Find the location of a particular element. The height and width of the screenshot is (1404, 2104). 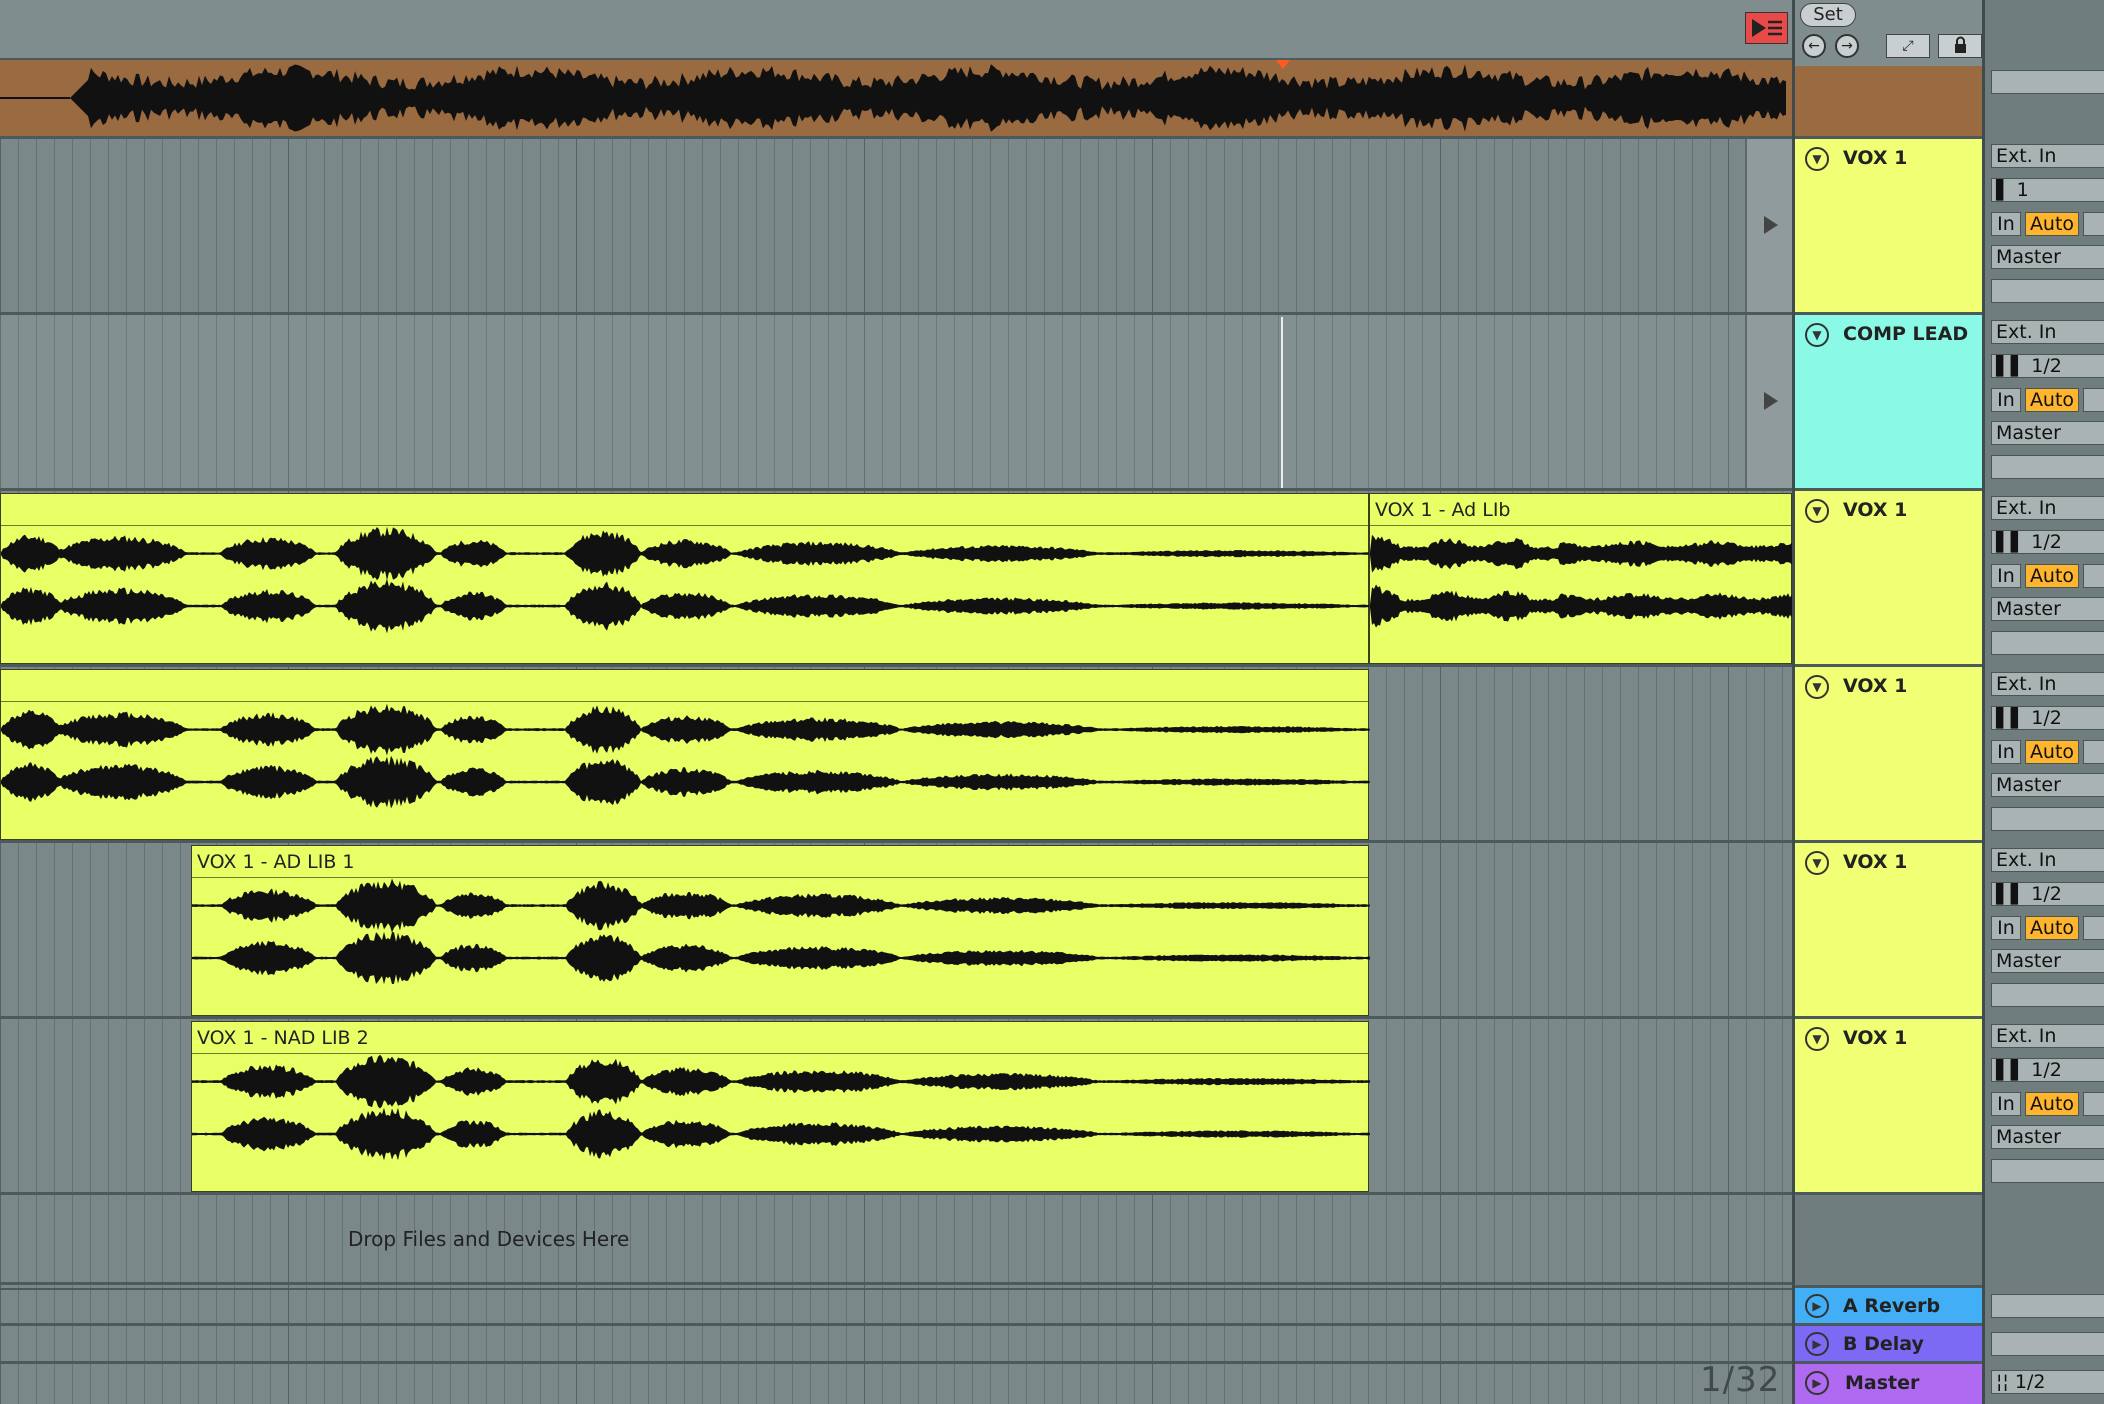

track-2-fold-area is located at coordinates (1768, 401).